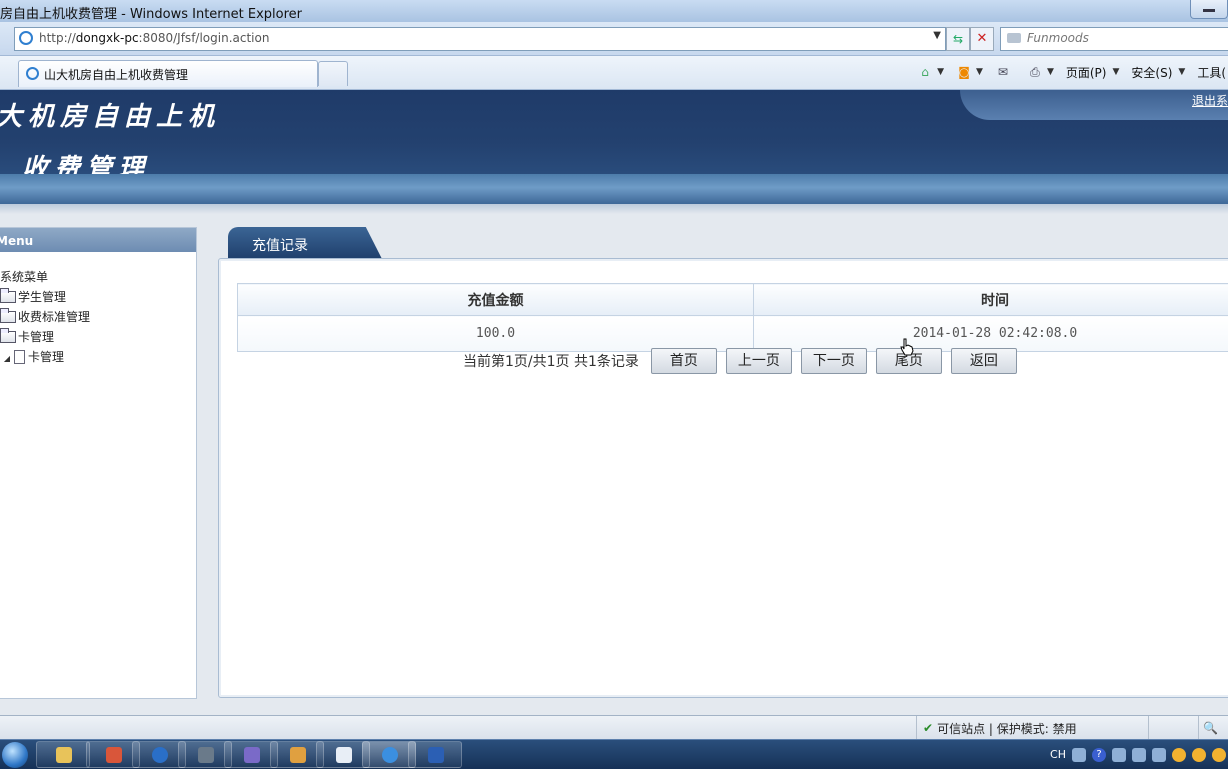  What do you see at coordinates (1003, 72) in the screenshot?
I see `mail-icon: ✉` at bounding box center [1003, 72].